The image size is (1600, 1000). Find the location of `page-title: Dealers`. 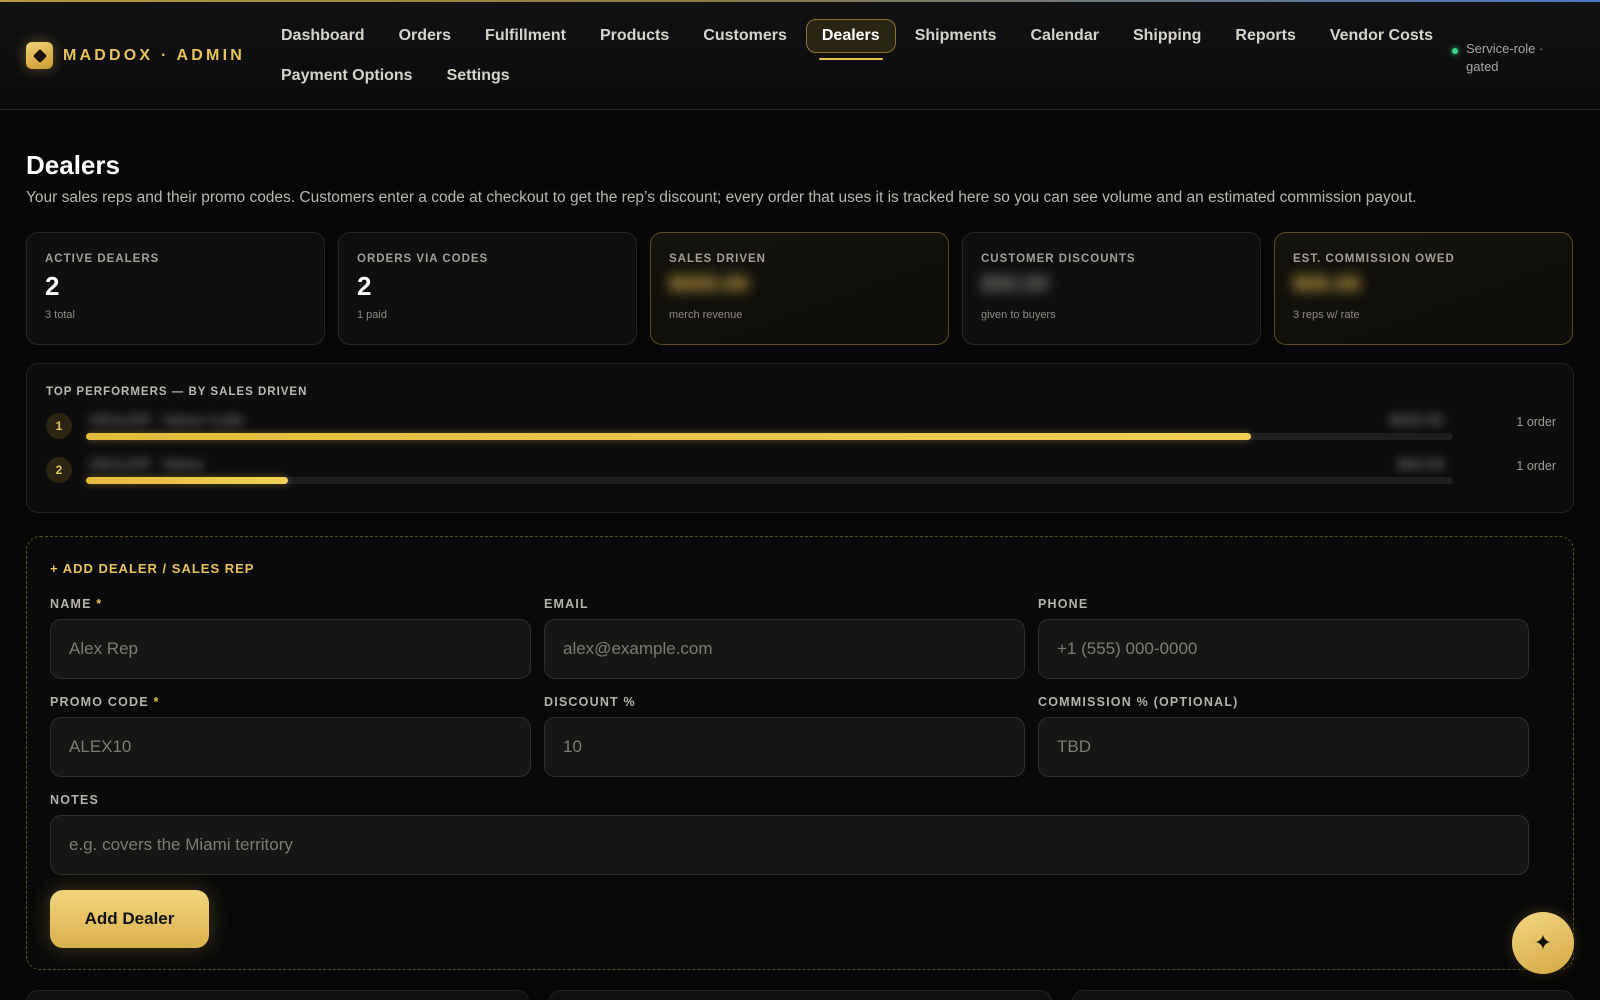

page-title: Dealers is located at coordinates (73, 165).